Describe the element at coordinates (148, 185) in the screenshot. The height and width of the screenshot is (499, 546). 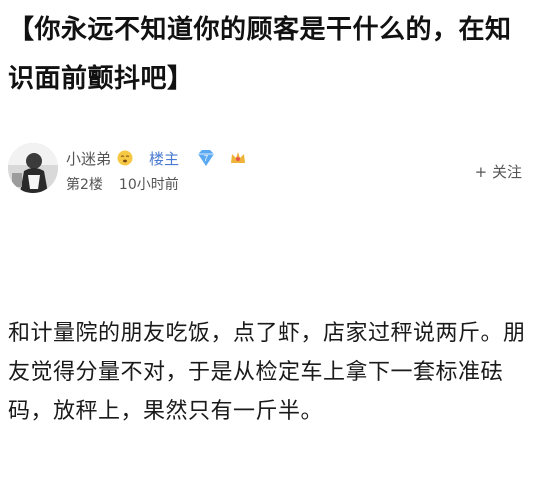
I see `post-time: 10小时前` at that location.